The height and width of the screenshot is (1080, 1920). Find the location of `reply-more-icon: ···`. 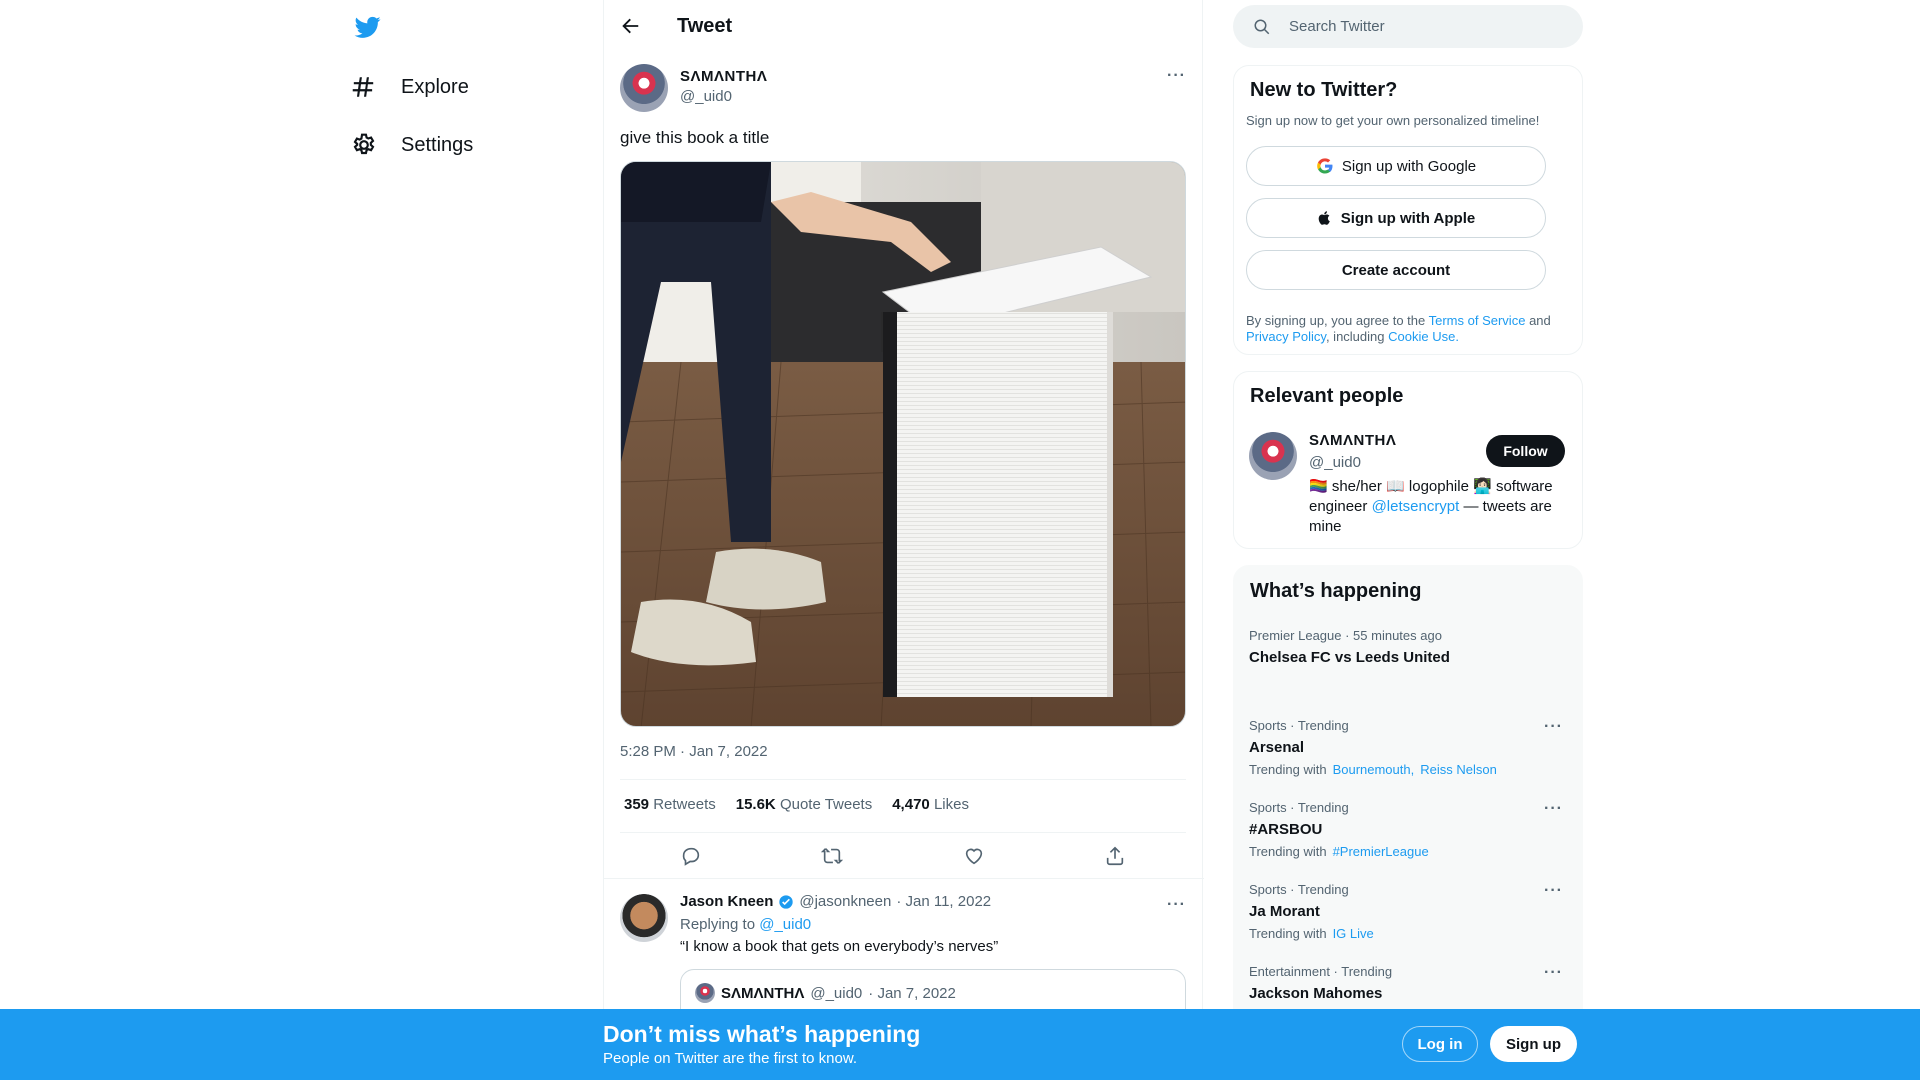

reply-more-icon: ··· is located at coordinates (1176, 905).